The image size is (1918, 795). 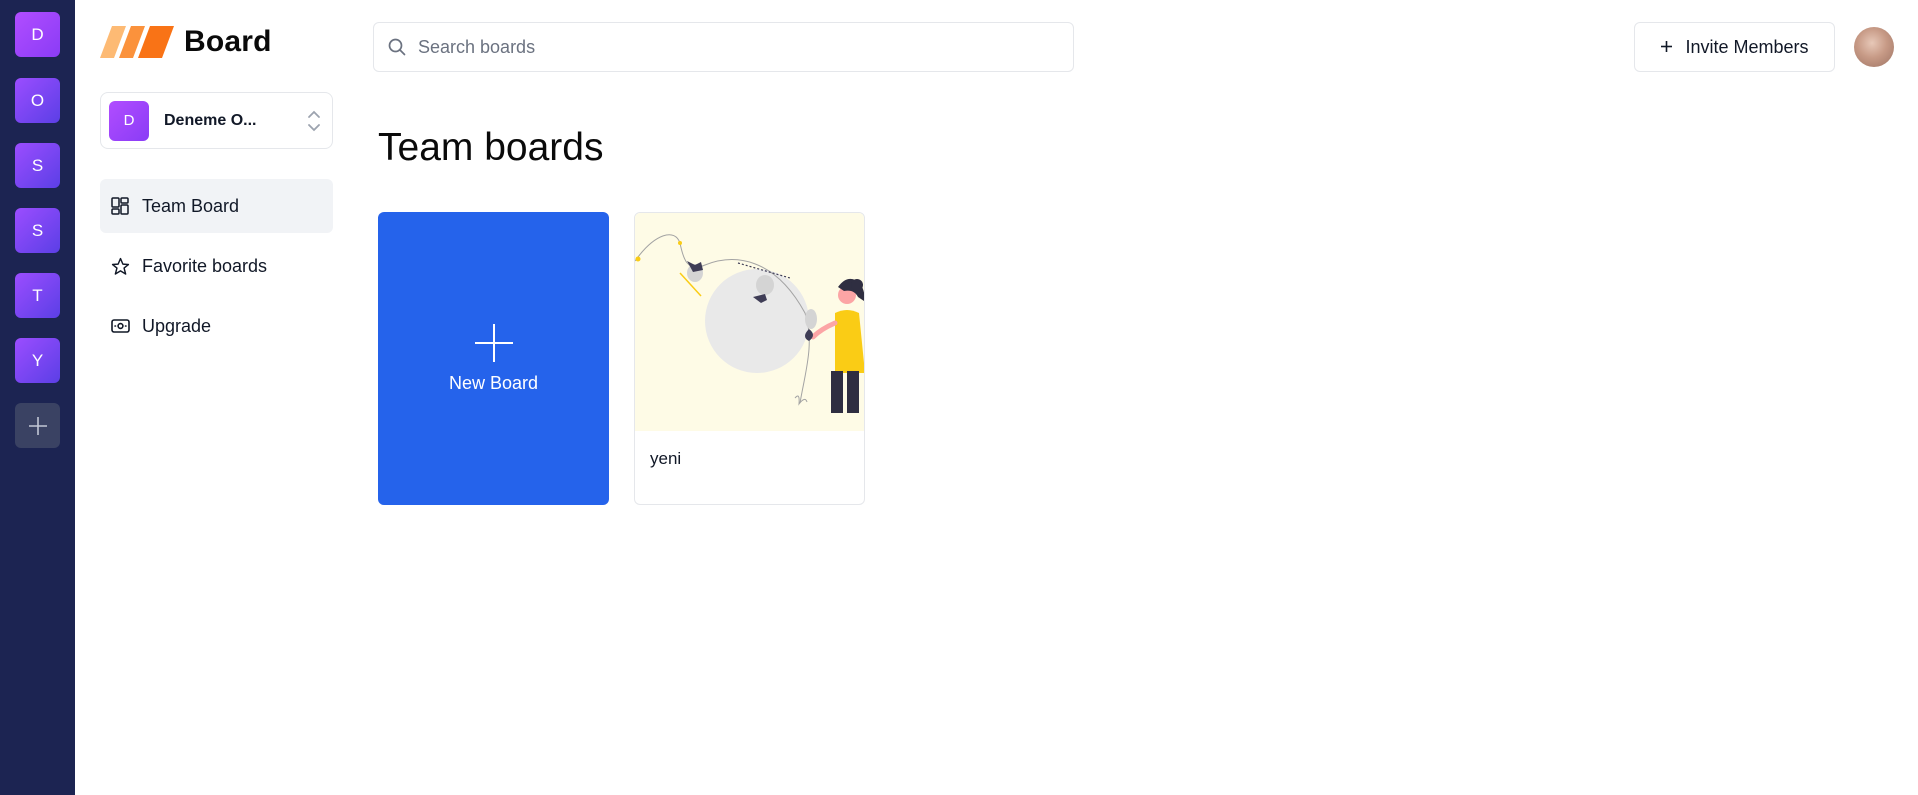 I want to click on search-input, so click(x=718, y=47).